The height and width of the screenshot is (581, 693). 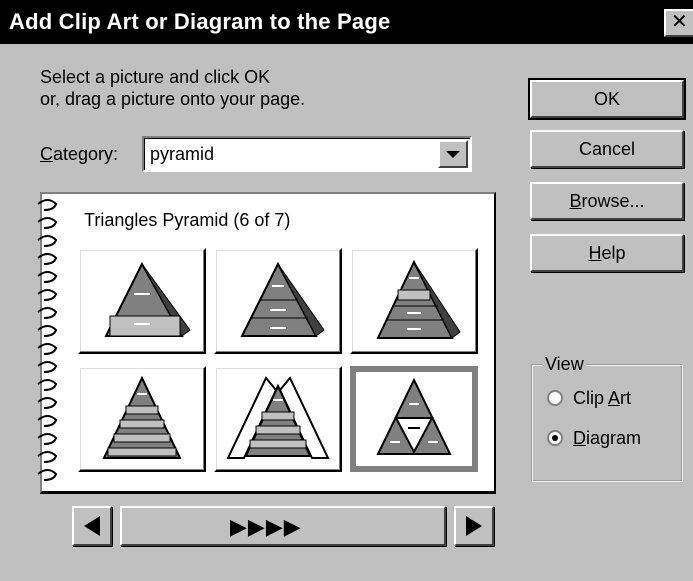 I want to click on category-value: pyramid, so click(x=182, y=154).